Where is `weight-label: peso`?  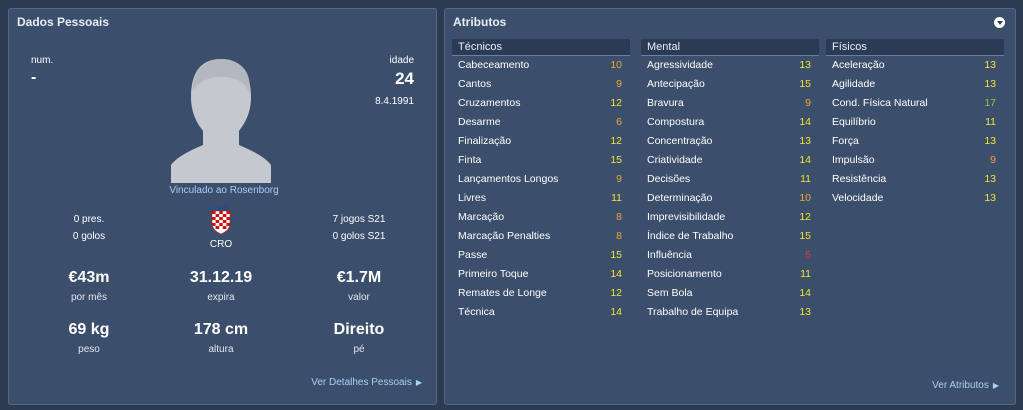
weight-label: peso is located at coordinates (89, 349).